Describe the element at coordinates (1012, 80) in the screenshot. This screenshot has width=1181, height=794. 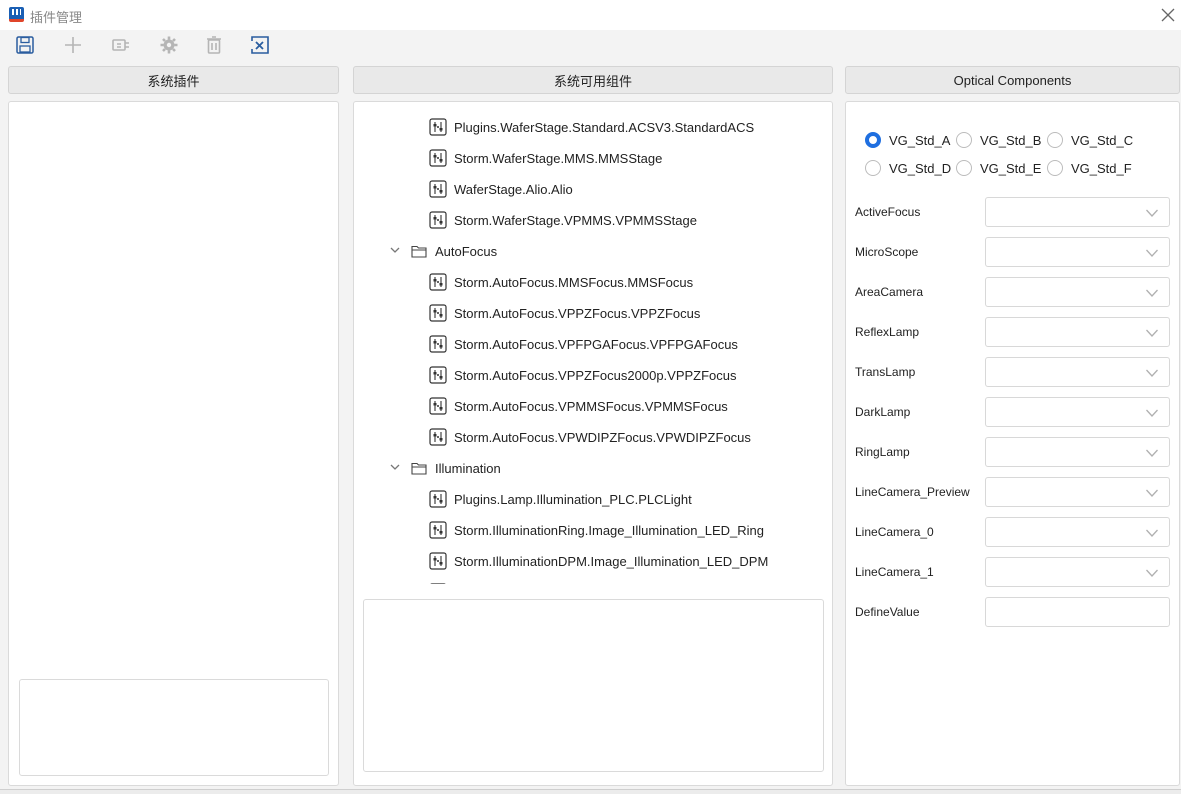
I see `optical-components-header: Optical Components` at that location.